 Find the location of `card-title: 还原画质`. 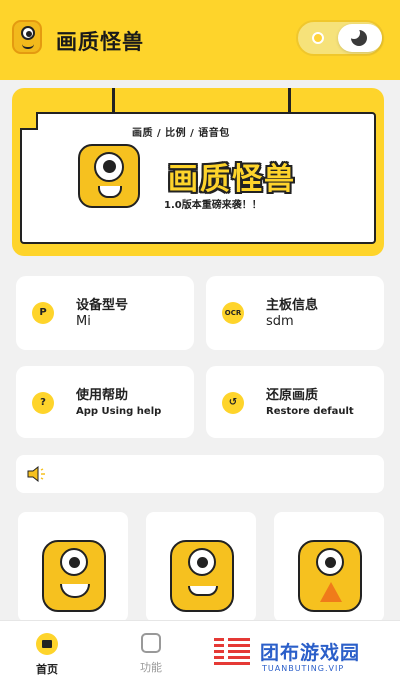

card-title: 还原画质 is located at coordinates (292, 395).